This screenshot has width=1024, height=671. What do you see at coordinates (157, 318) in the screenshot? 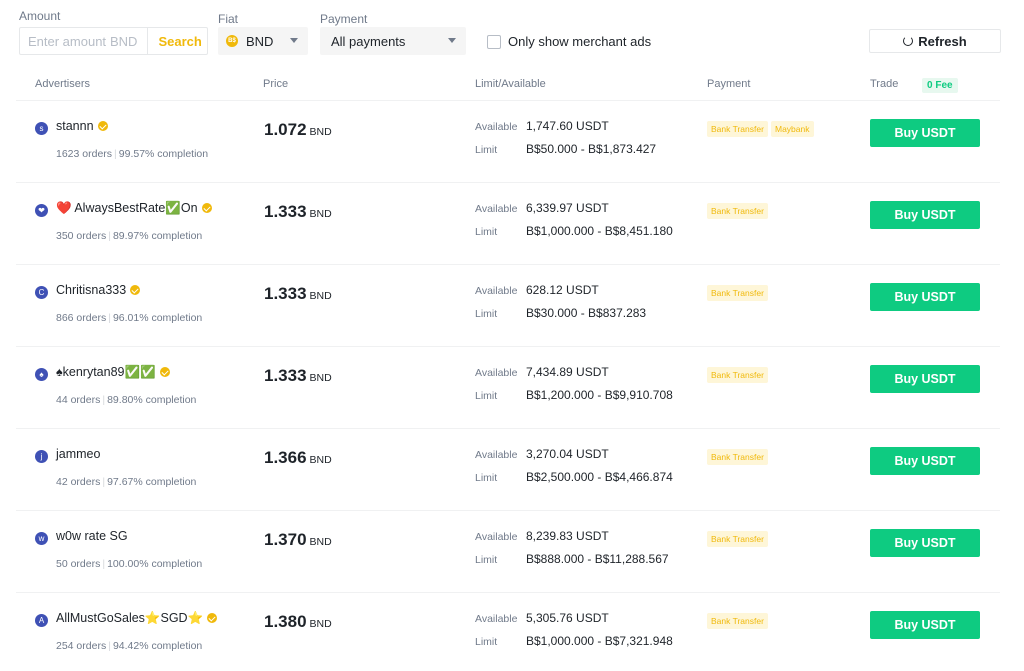
I see `completion-rate: 96.01% completion` at bounding box center [157, 318].